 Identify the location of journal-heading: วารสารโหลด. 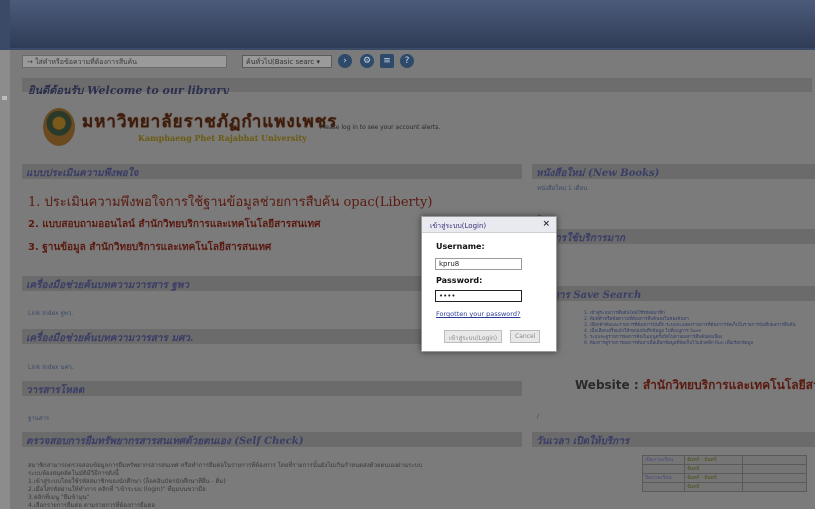
(272, 388).